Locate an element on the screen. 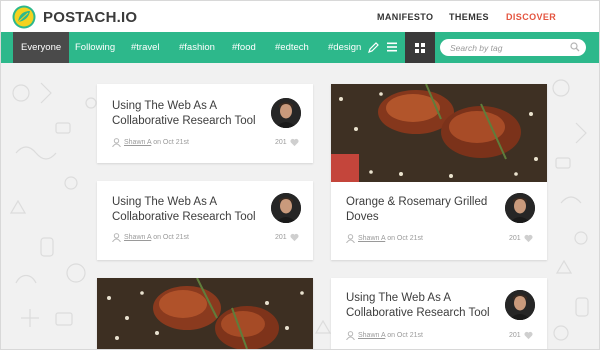 Image resolution: width=600 pixels, height=350 pixels. brand-name: POSTACH.IO is located at coordinates (90, 17).